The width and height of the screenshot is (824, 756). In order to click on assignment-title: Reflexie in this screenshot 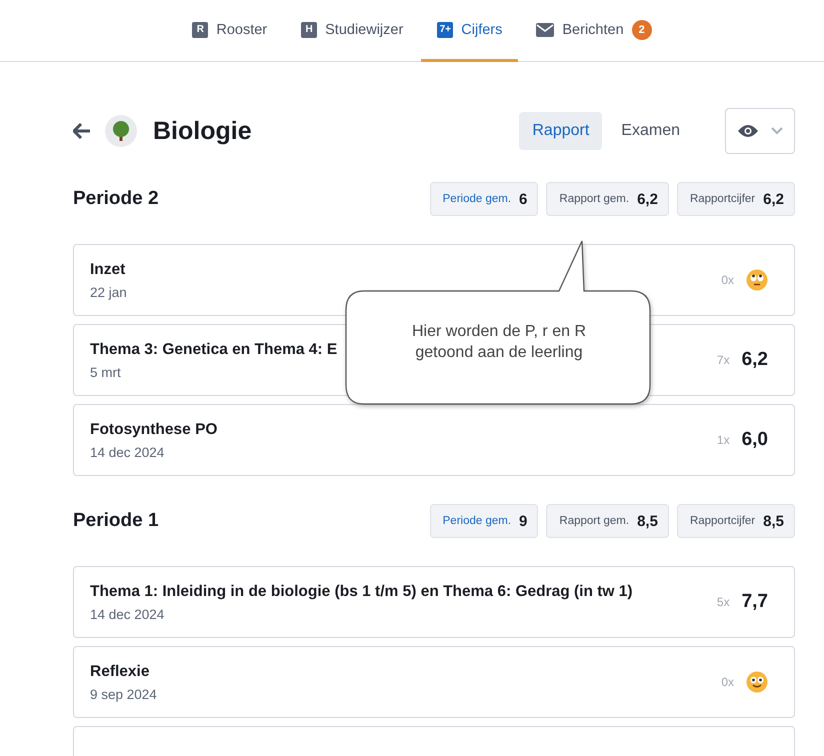, I will do `click(120, 671)`.